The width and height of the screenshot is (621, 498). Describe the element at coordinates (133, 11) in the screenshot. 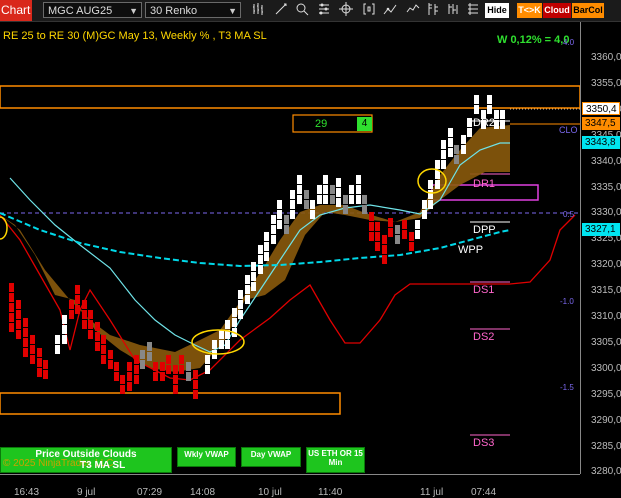

I see `chevron-down-icon: ▼` at that location.